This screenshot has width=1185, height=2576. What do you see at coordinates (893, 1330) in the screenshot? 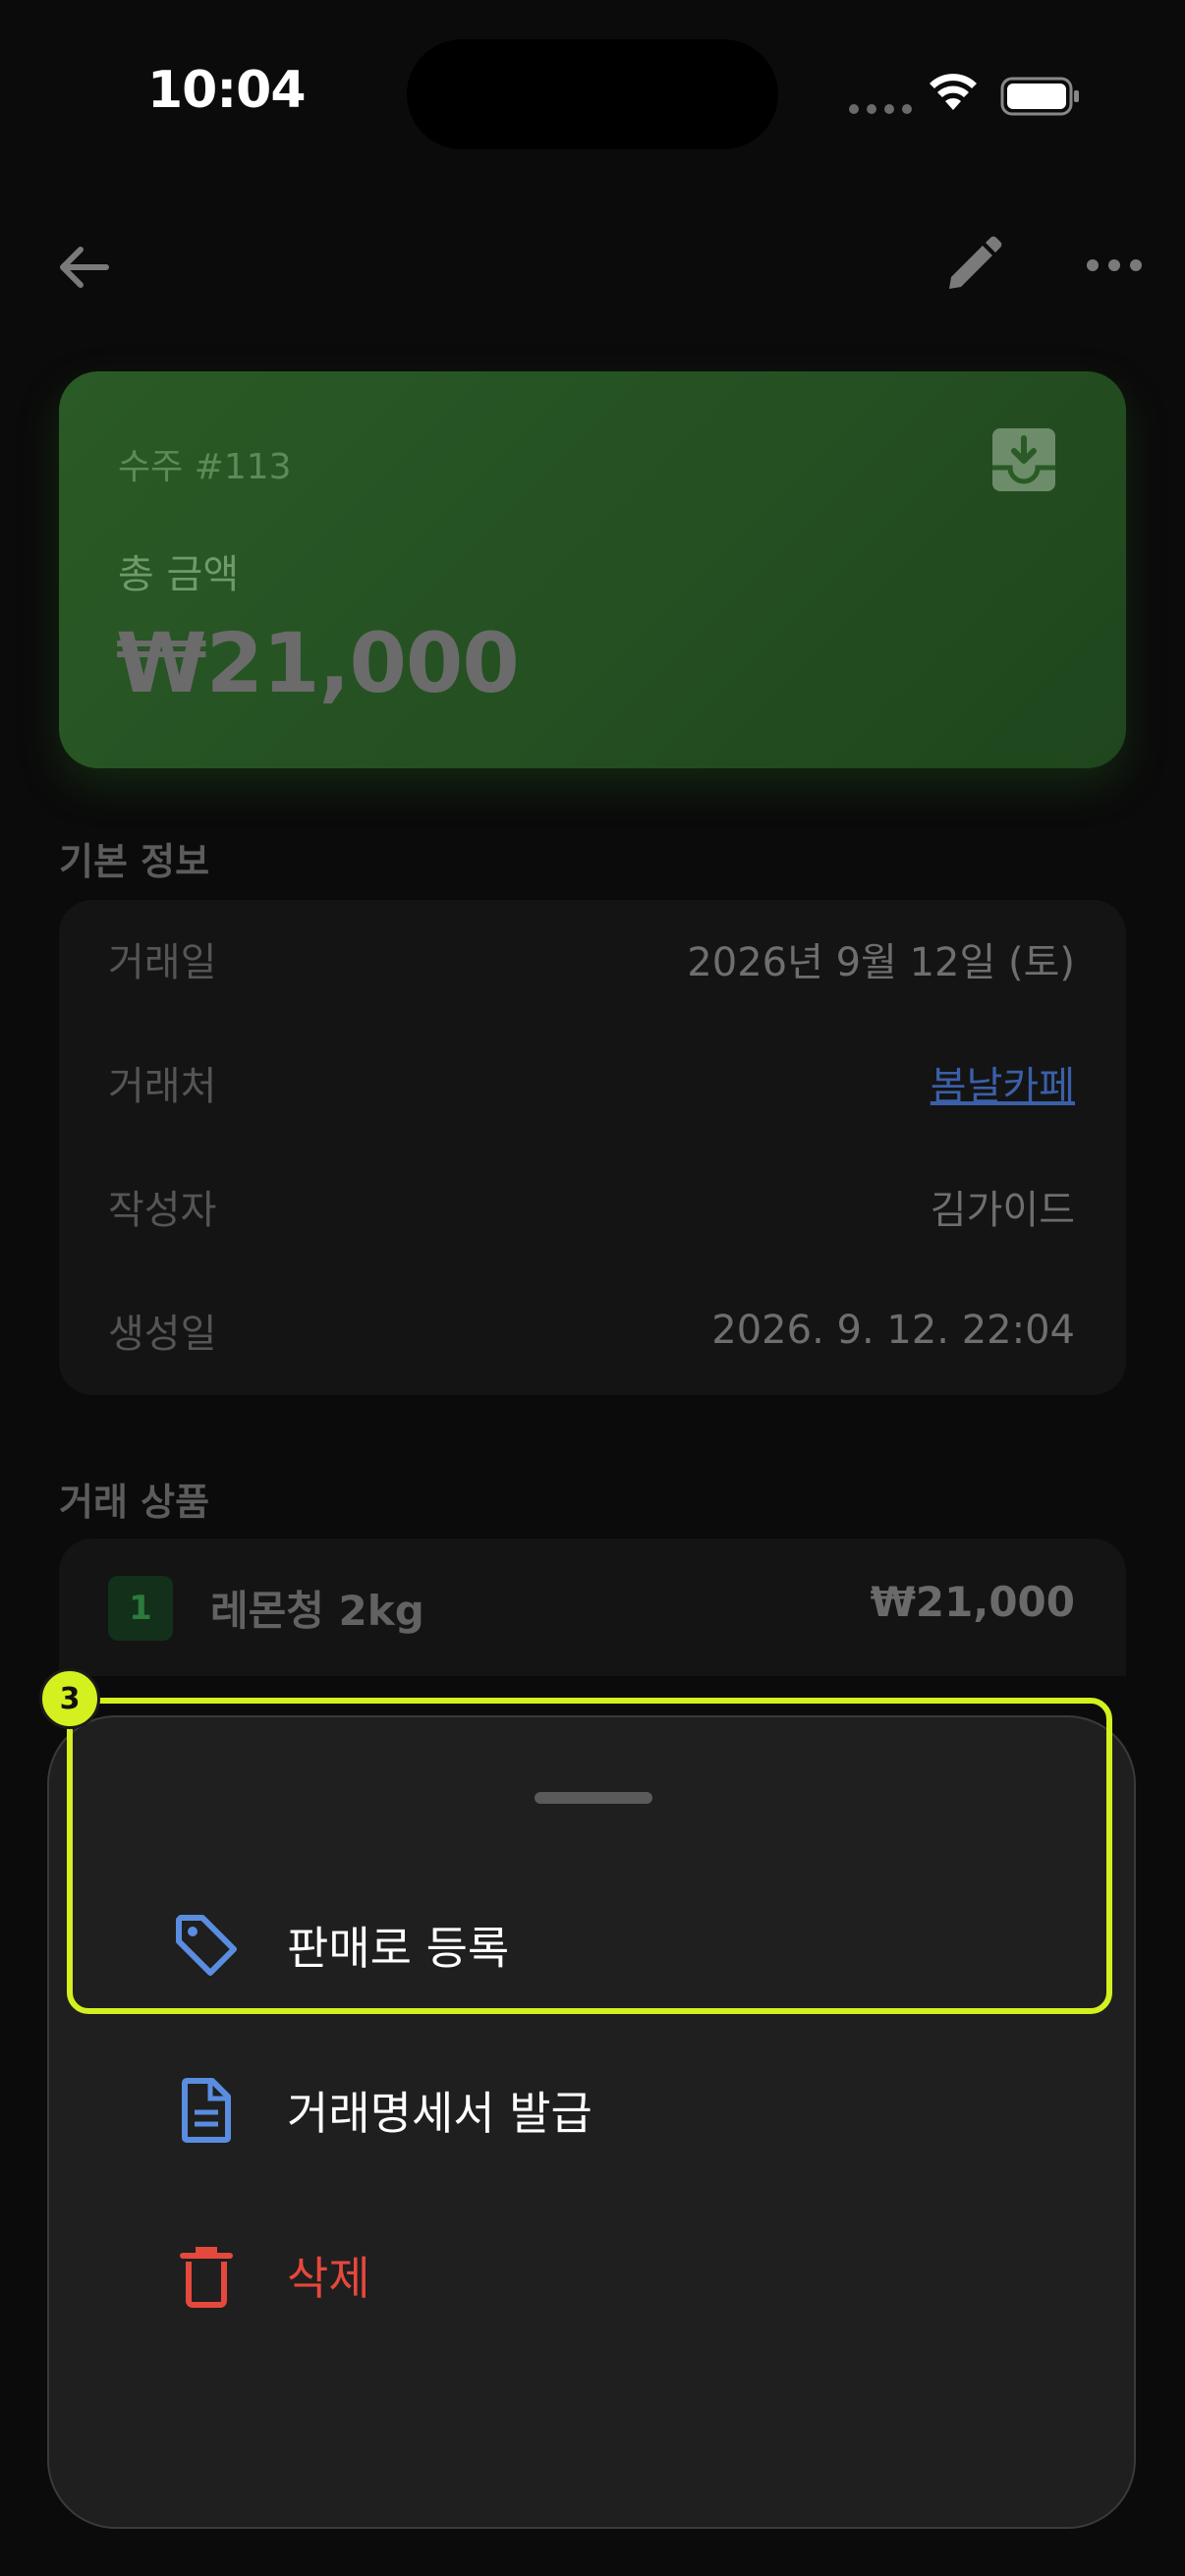
I see `info-value: 2026. 9. 12. 22:04` at bounding box center [893, 1330].